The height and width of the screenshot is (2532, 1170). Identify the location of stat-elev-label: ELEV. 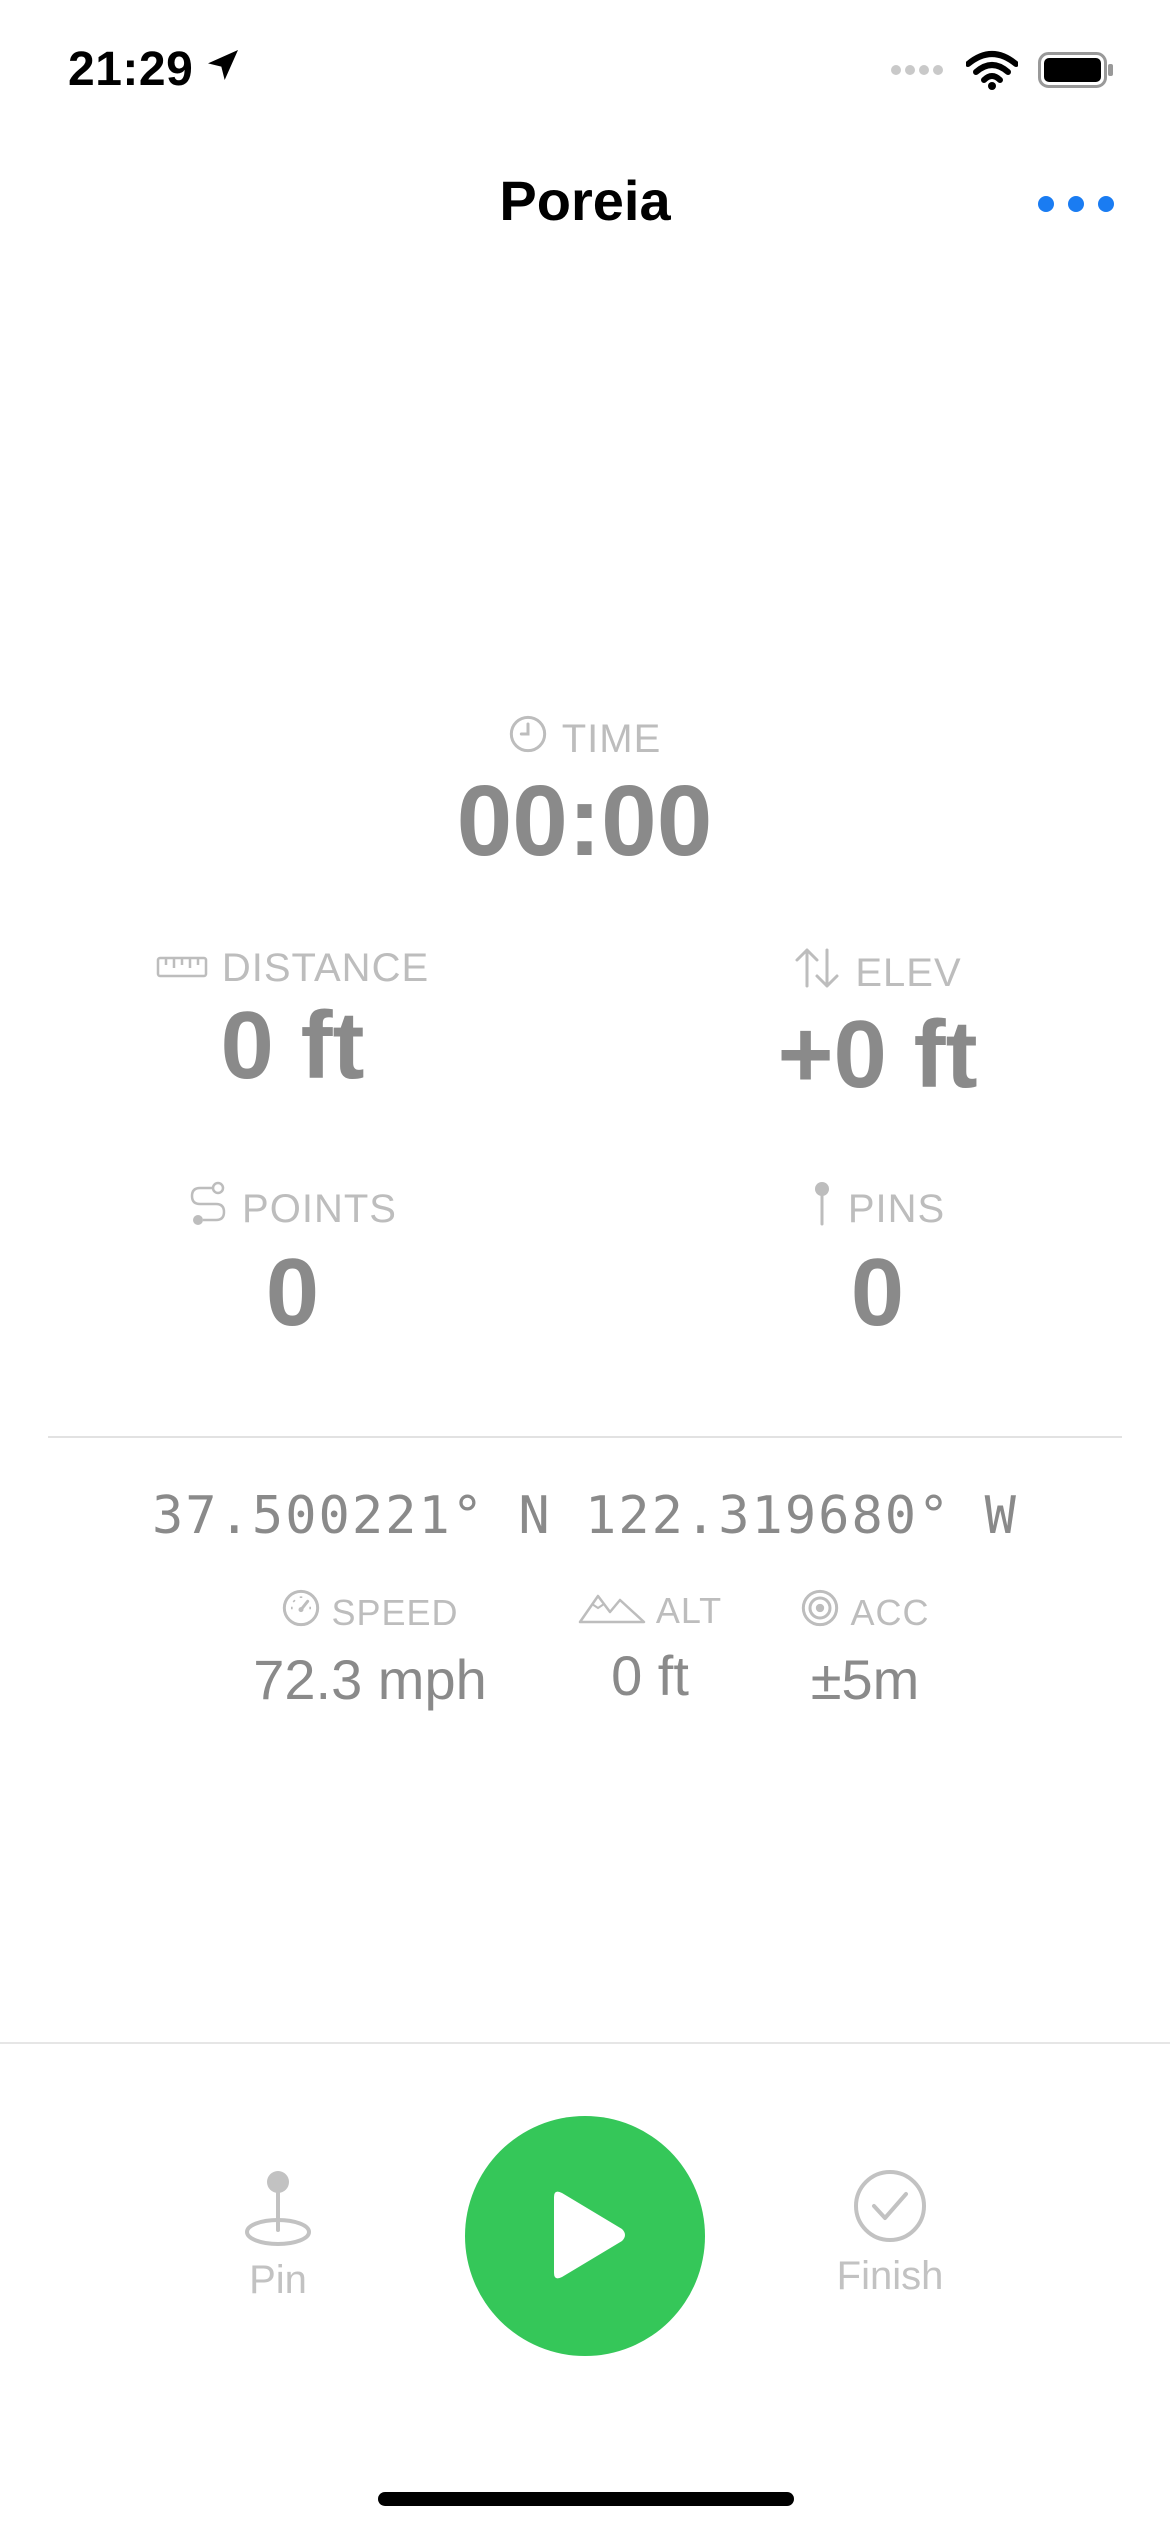
(908, 972).